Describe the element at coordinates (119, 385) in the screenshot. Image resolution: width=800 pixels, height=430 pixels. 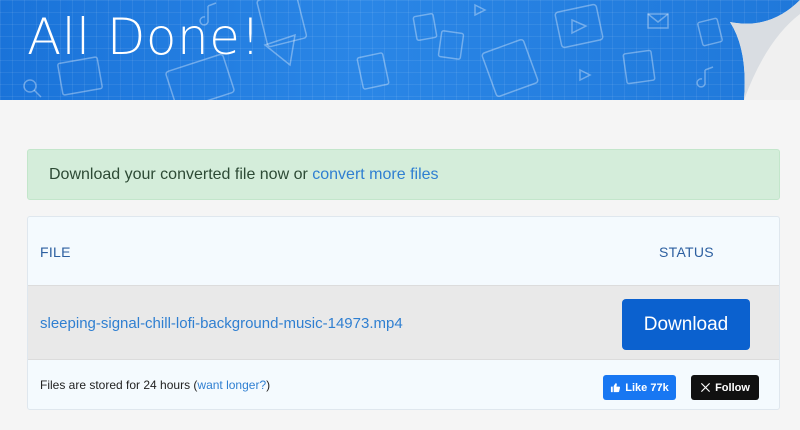
I see `storage-text: Files are stored for 24 hours (` at that location.